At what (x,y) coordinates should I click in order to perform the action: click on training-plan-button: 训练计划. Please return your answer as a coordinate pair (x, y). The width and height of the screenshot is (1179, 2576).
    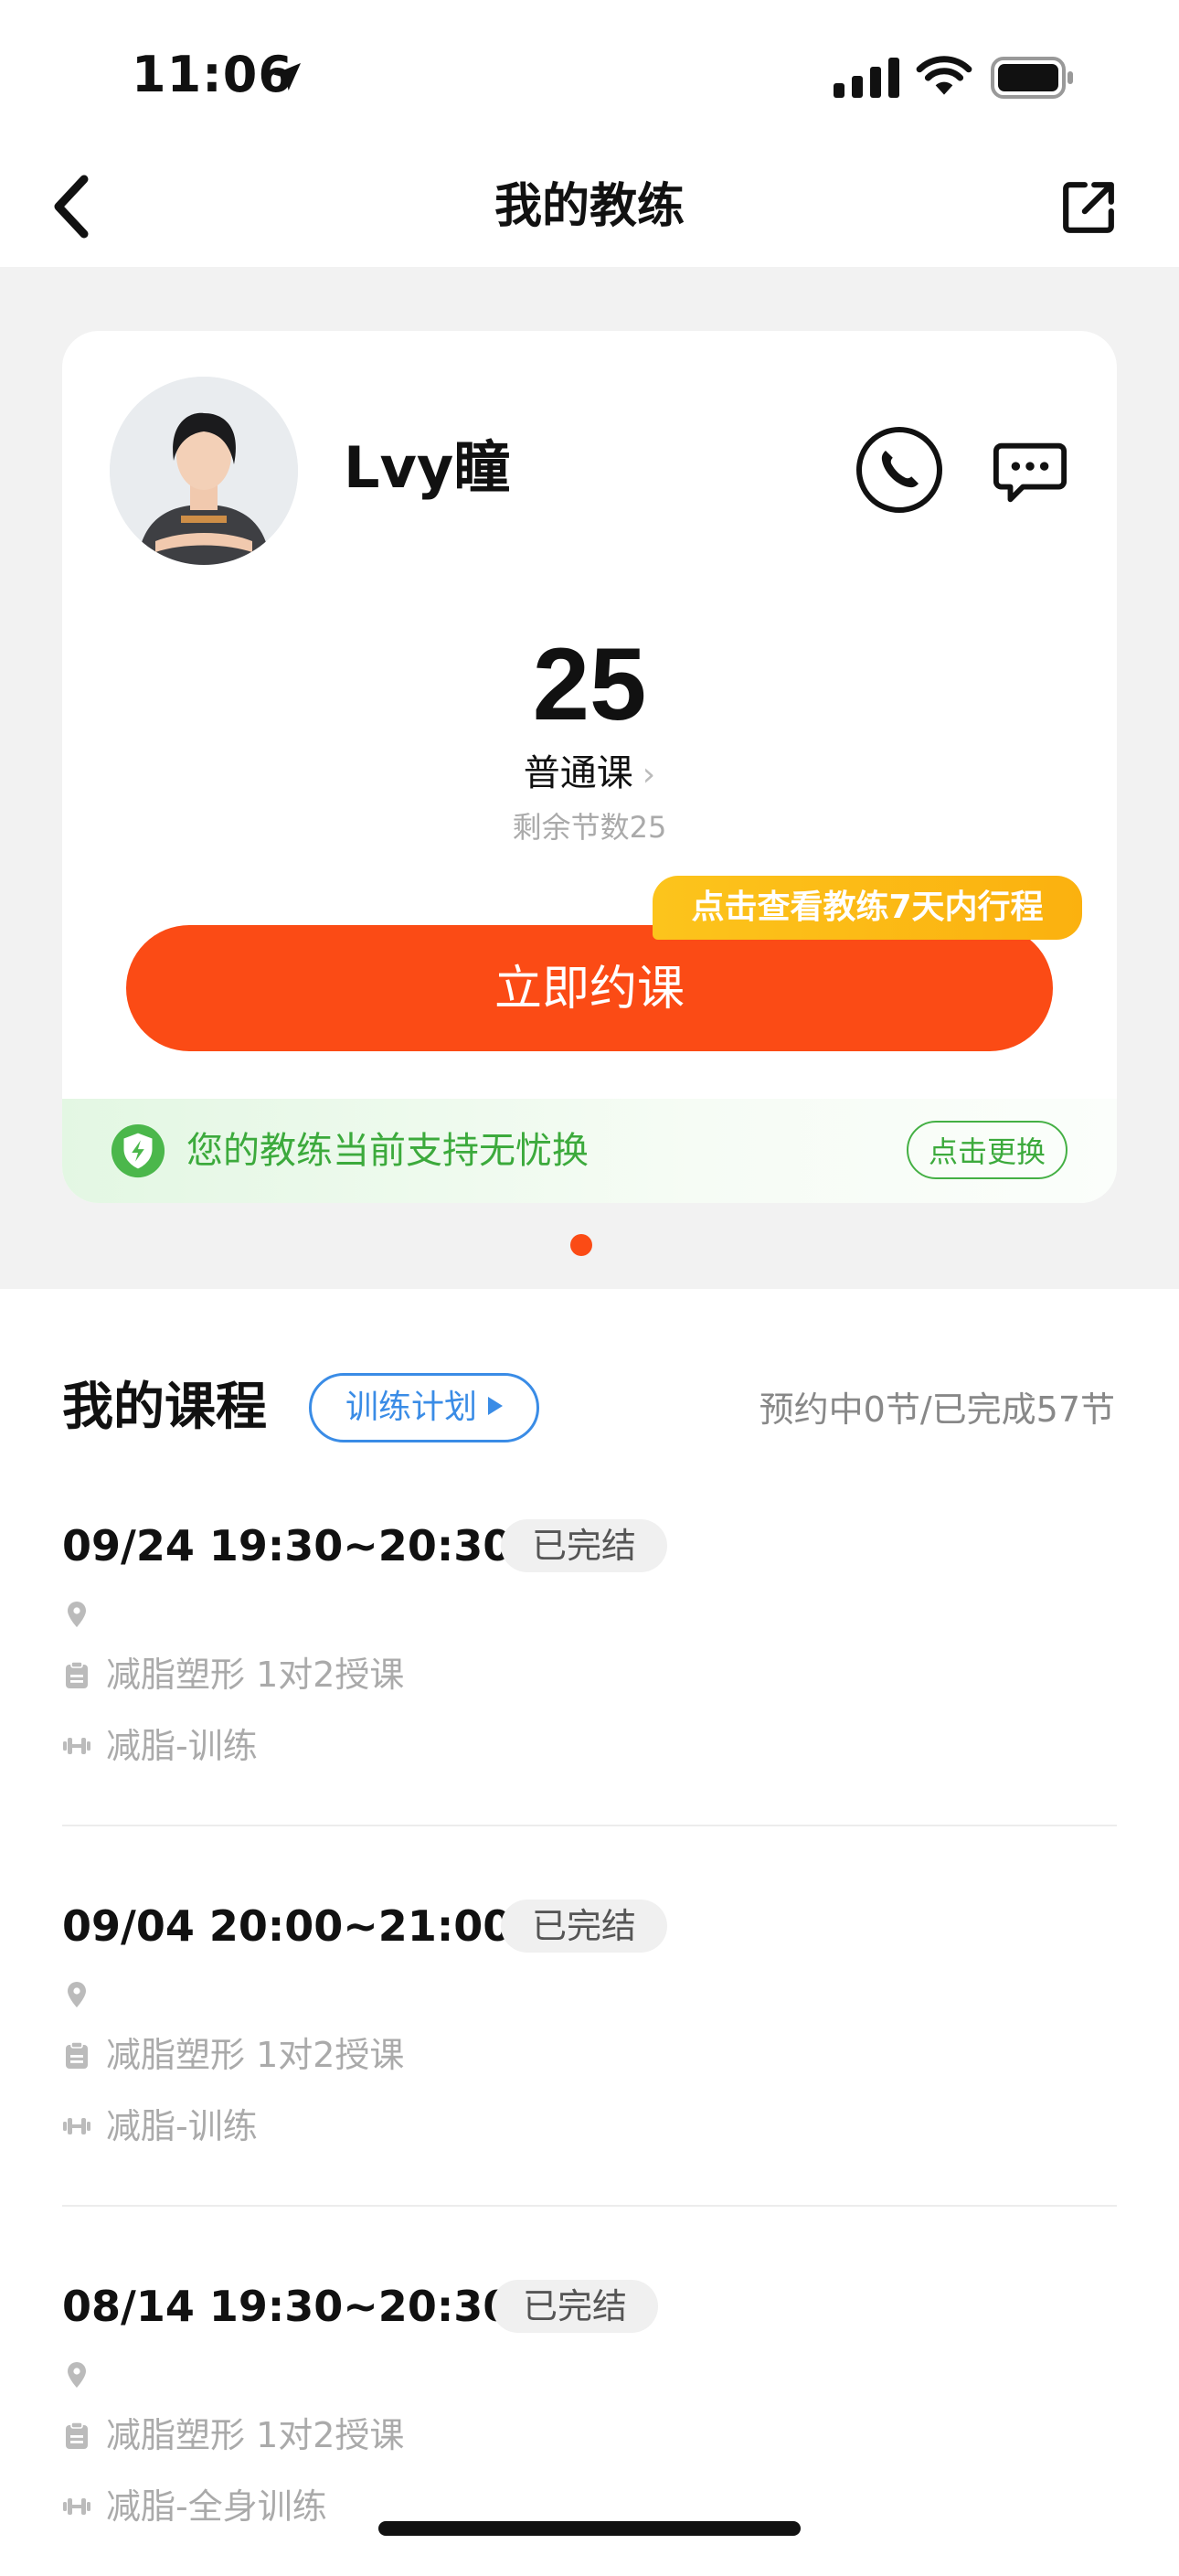
    Looking at the image, I should click on (424, 1407).